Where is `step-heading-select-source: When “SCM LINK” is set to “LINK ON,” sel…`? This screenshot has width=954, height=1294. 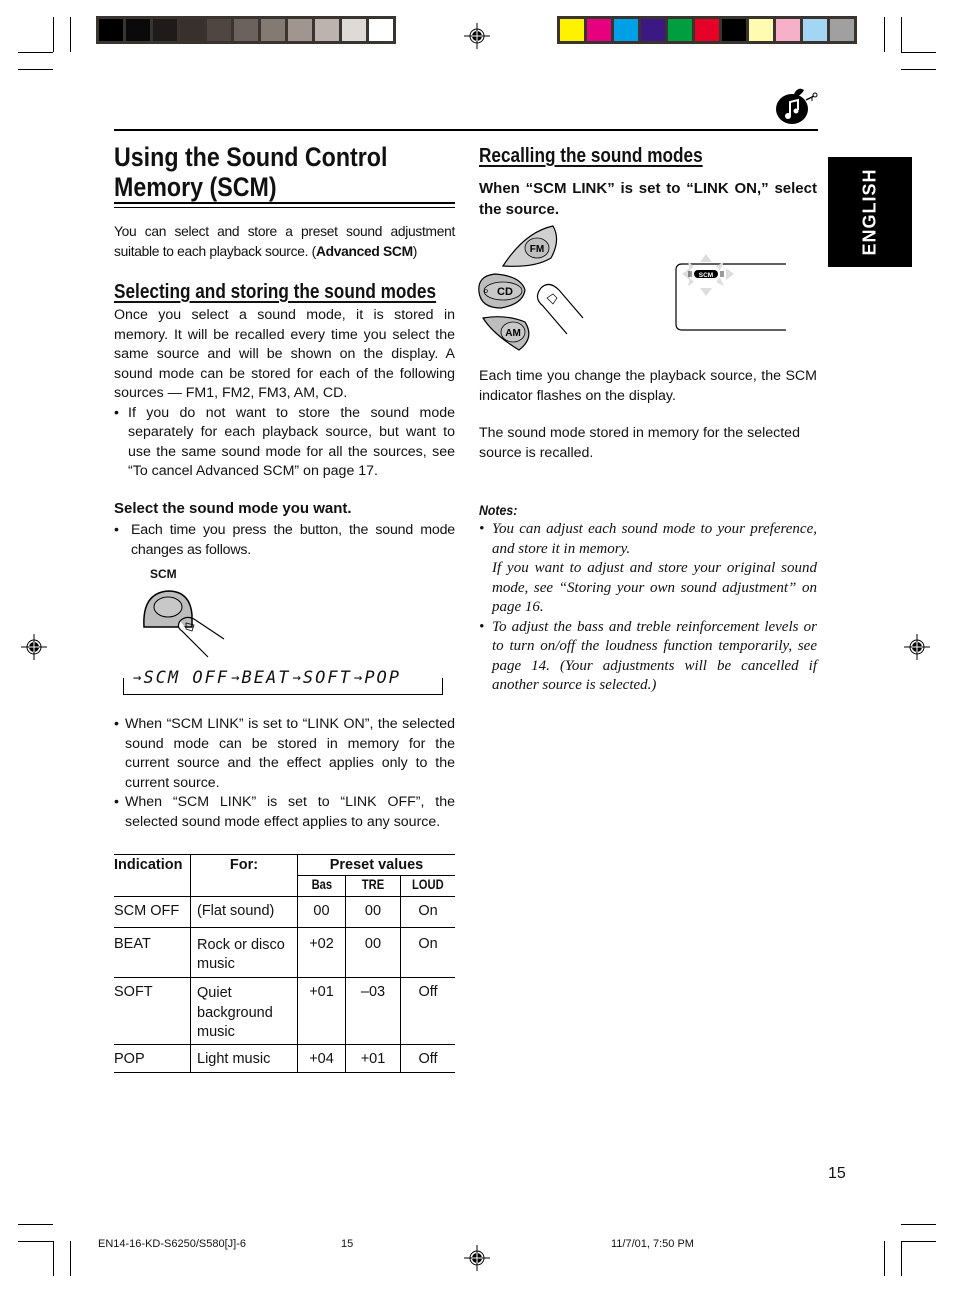
step-heading-select-source: When “SCM LINK” is set to “LINK ON,” sel… is located at coordinates (648, 199).